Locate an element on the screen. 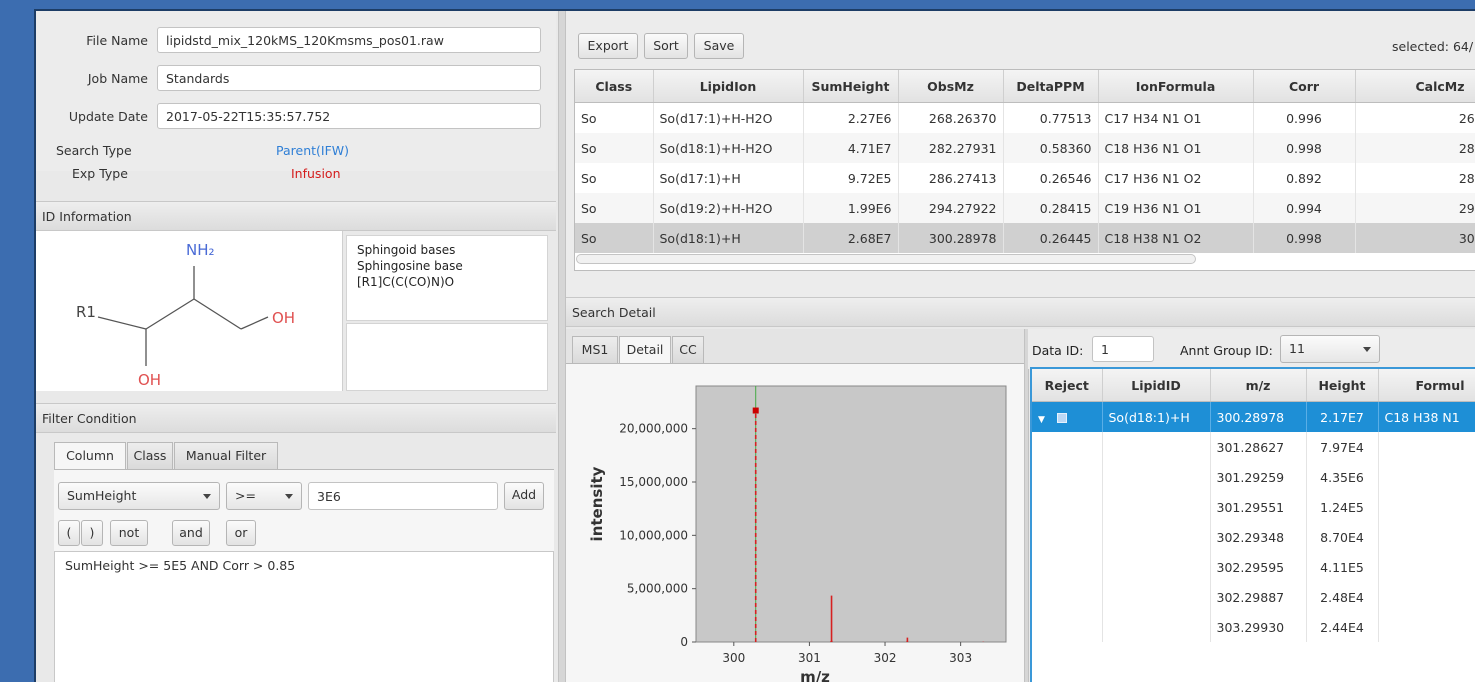 This screenshot has width=1475, height=682. y-tick-label: 15,000,000 is located at coordinates (653, 482).